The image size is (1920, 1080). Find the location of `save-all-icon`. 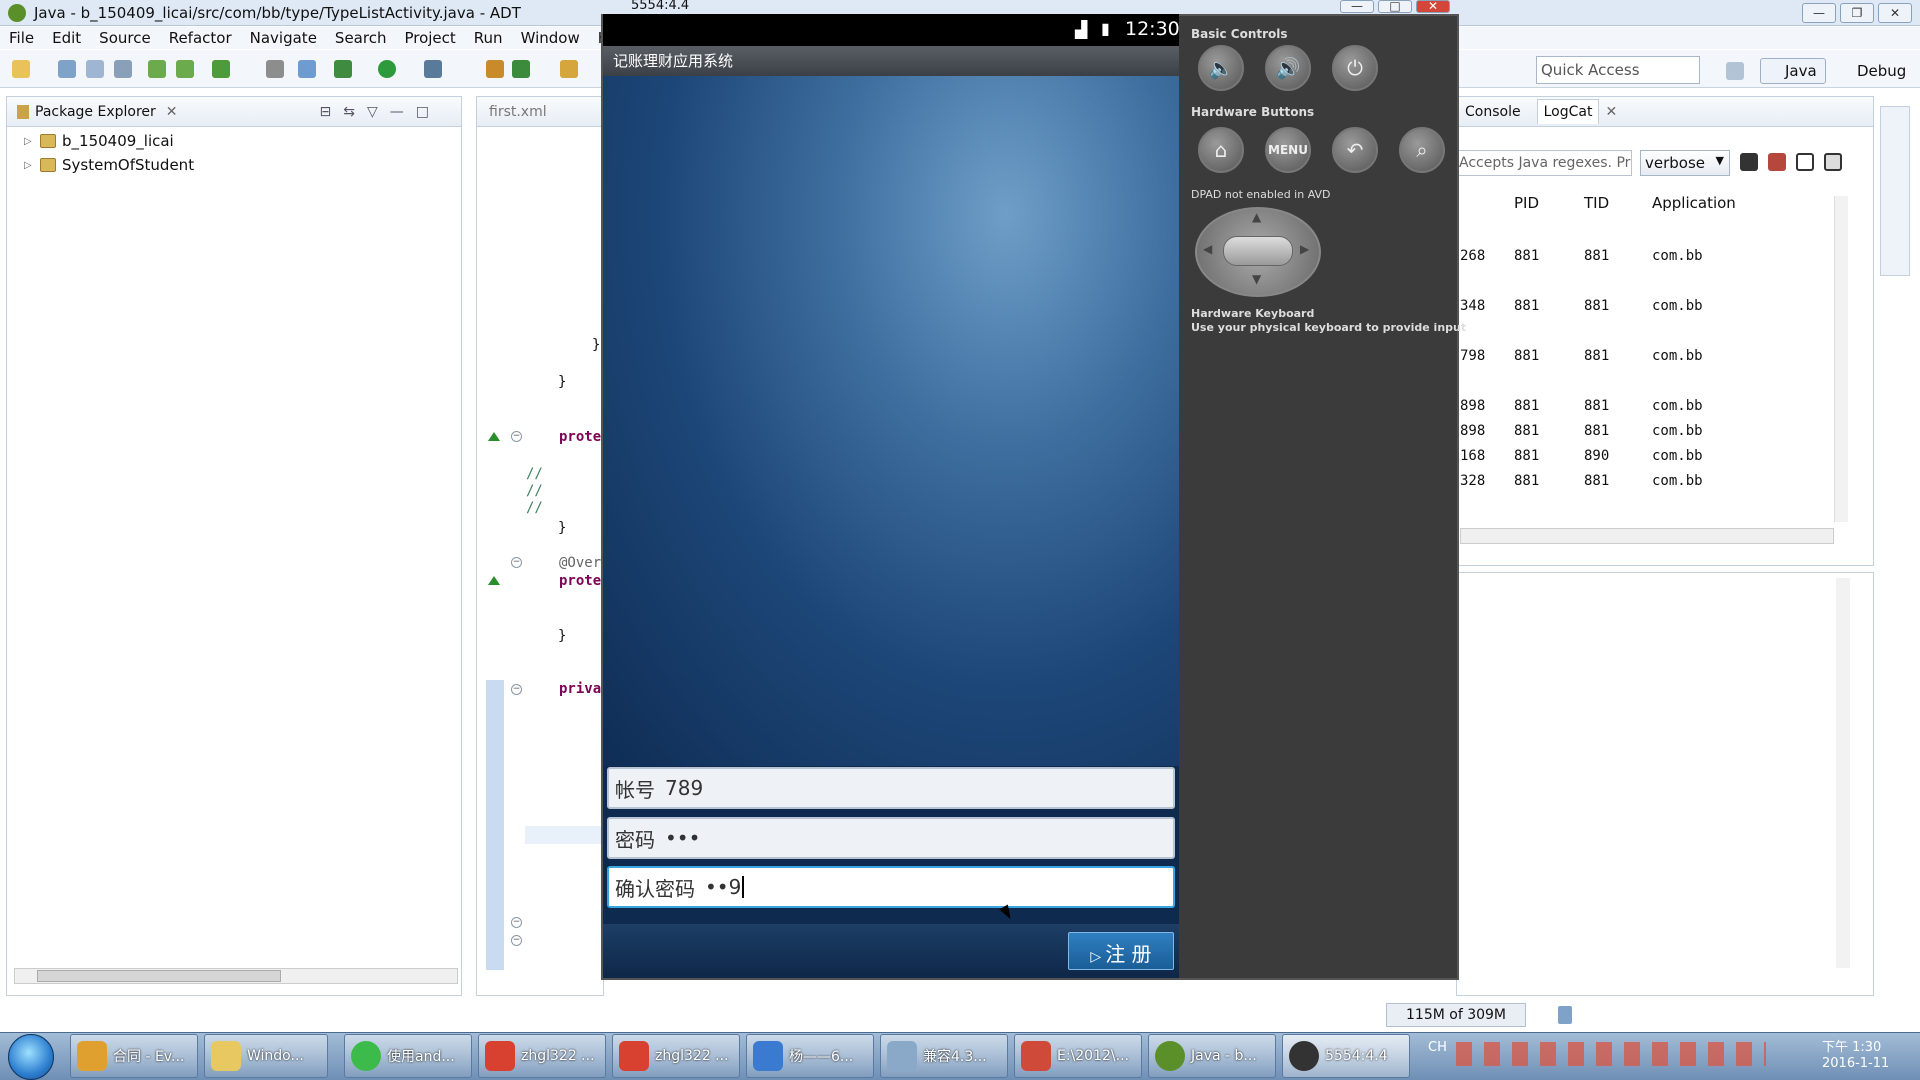

save-all-icon is located at coordinates (95, 69).